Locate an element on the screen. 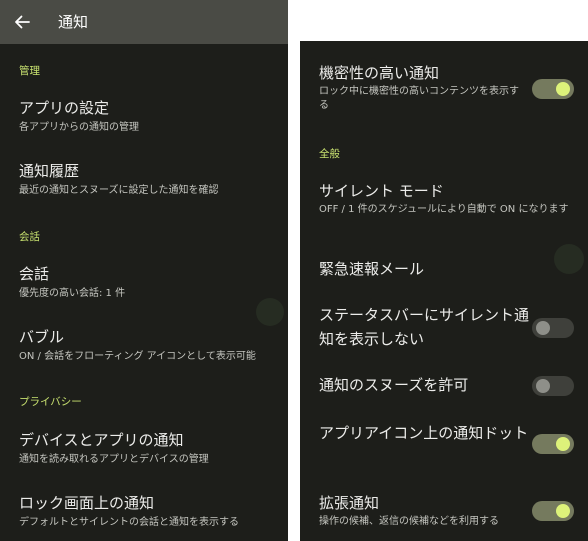  device-app-notifications-item: デバイスとアプリの通知 通知を読み取れるアプリとデバイスの管理 is located at coordinates (144, 452).